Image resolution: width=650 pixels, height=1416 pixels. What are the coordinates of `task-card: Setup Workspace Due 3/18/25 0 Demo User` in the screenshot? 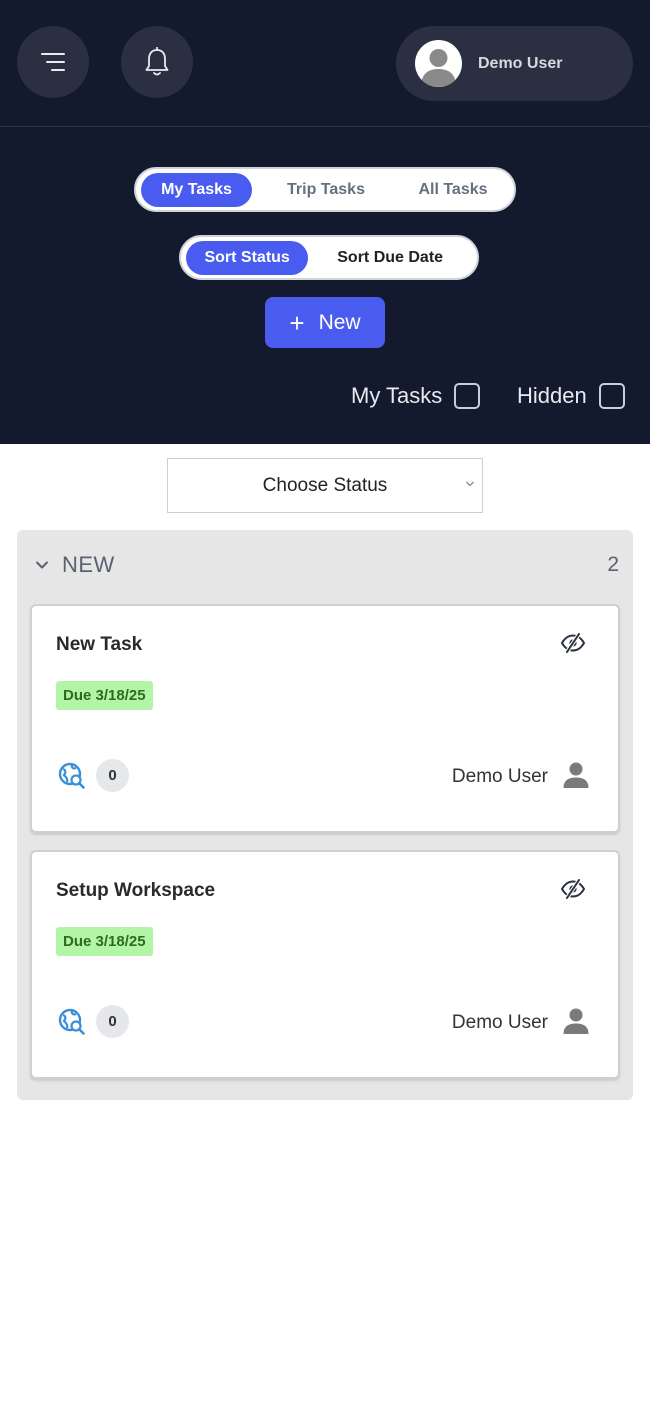 It's located at (325, 964).